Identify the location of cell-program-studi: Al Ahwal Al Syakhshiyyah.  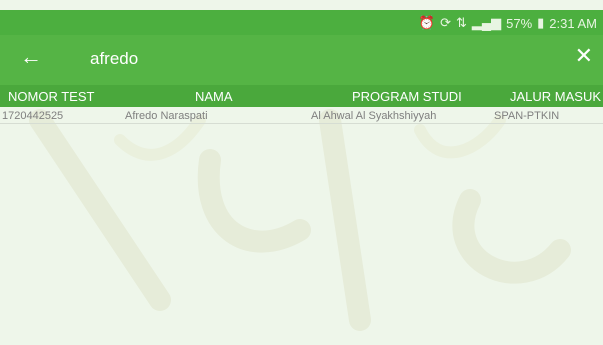
(374, 116).